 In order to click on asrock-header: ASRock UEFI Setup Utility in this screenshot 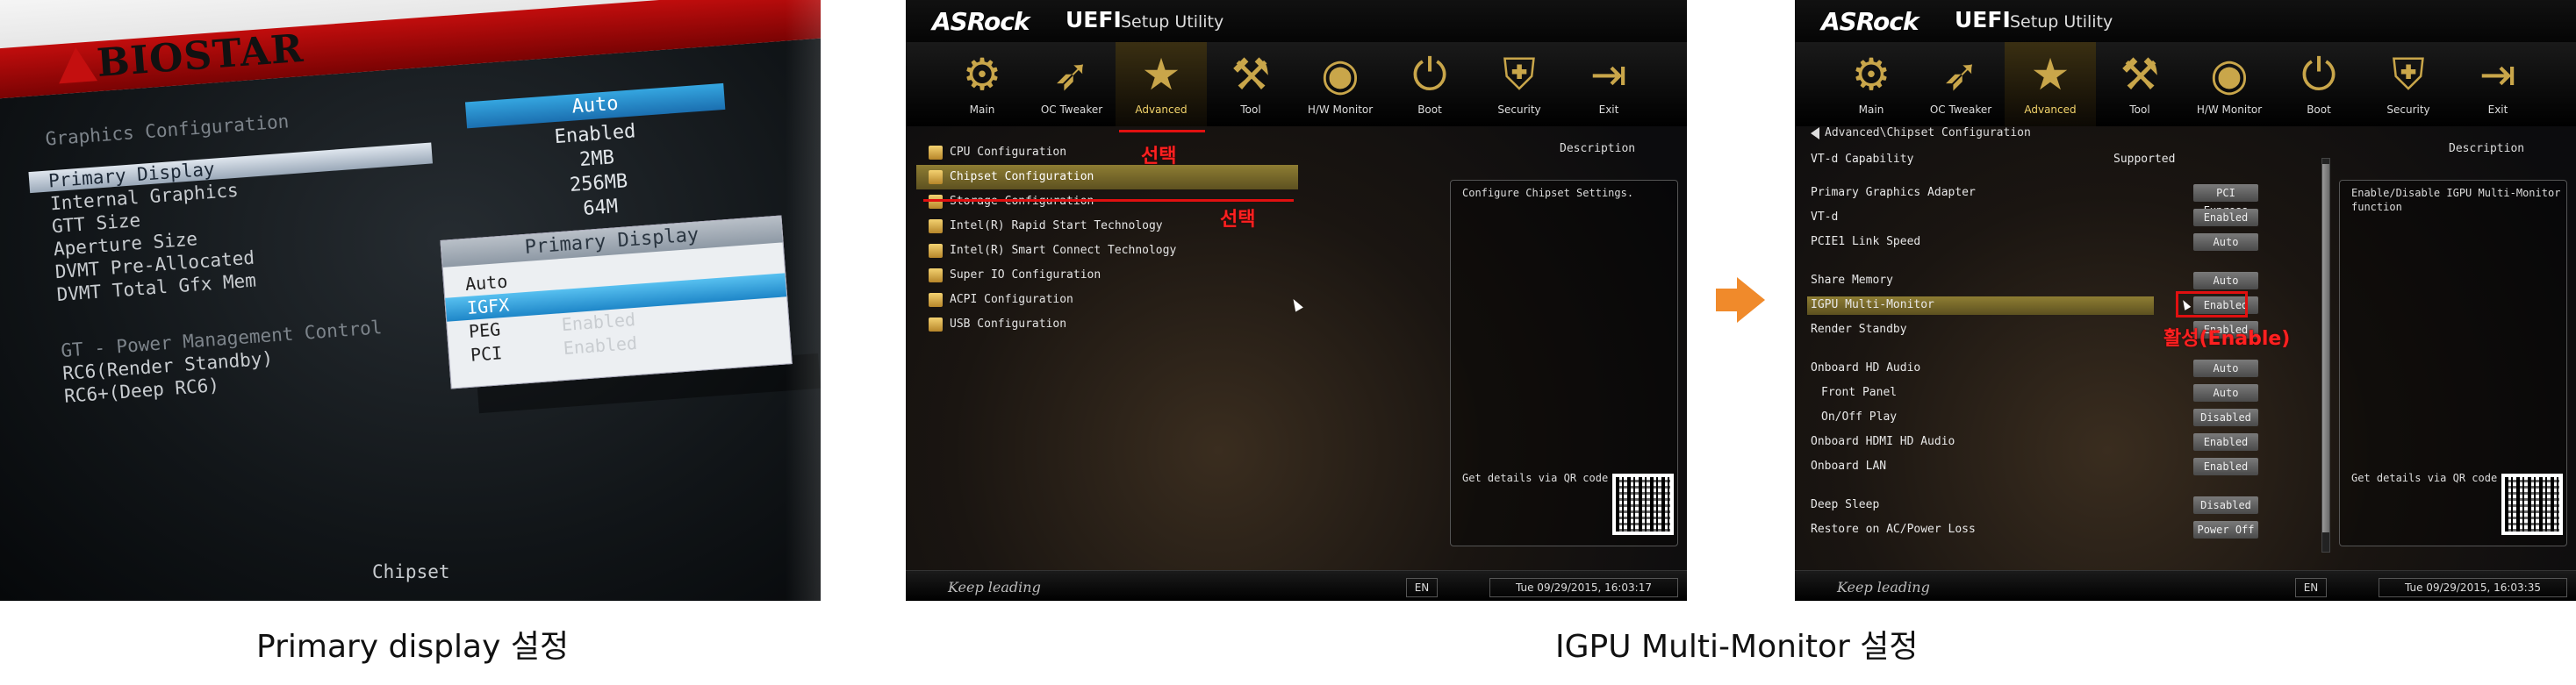, I will do `click(1296, 21)`.